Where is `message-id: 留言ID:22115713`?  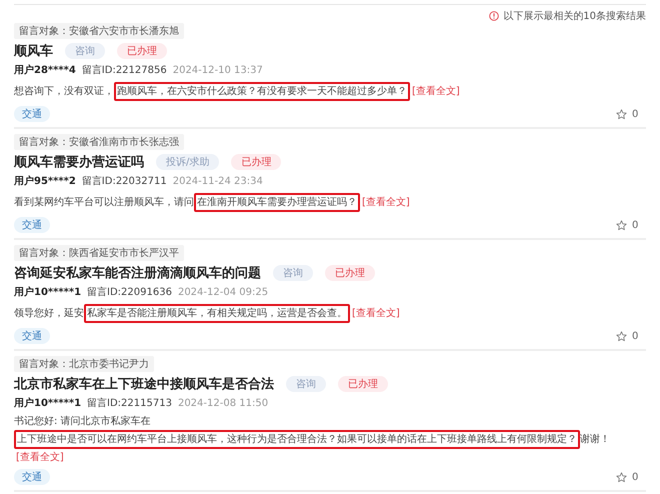
message-id: 留言ID:22115713 is located at coordinates (129, 403).